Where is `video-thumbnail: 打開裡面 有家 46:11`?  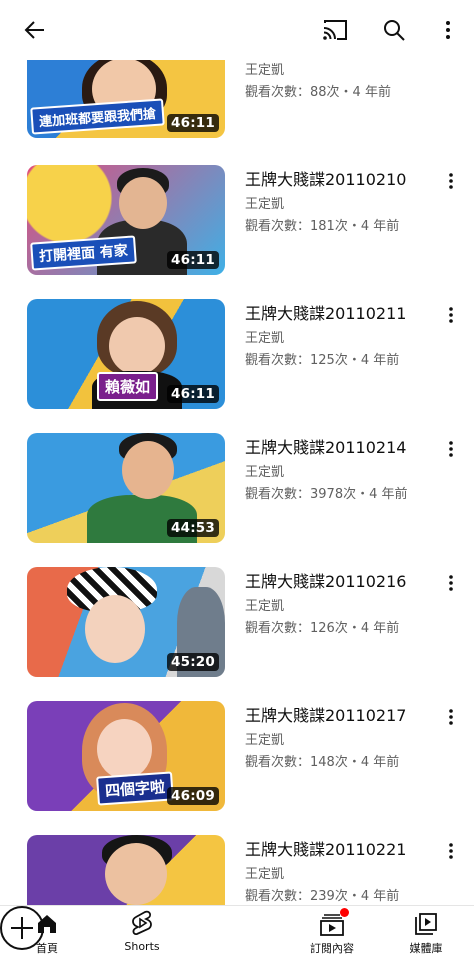 video-thumbnail: 打開裡面 有家 46:11 is located at coordinates (126, 220).